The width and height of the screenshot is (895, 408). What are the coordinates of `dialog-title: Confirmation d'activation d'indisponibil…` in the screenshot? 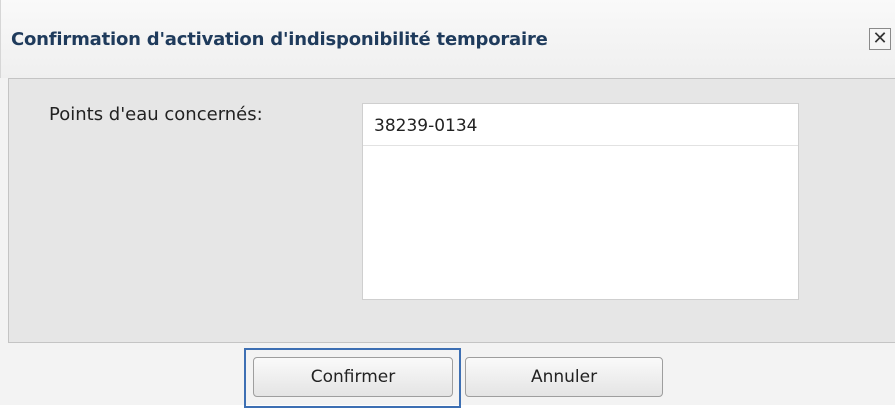 It's located at (279, 39).